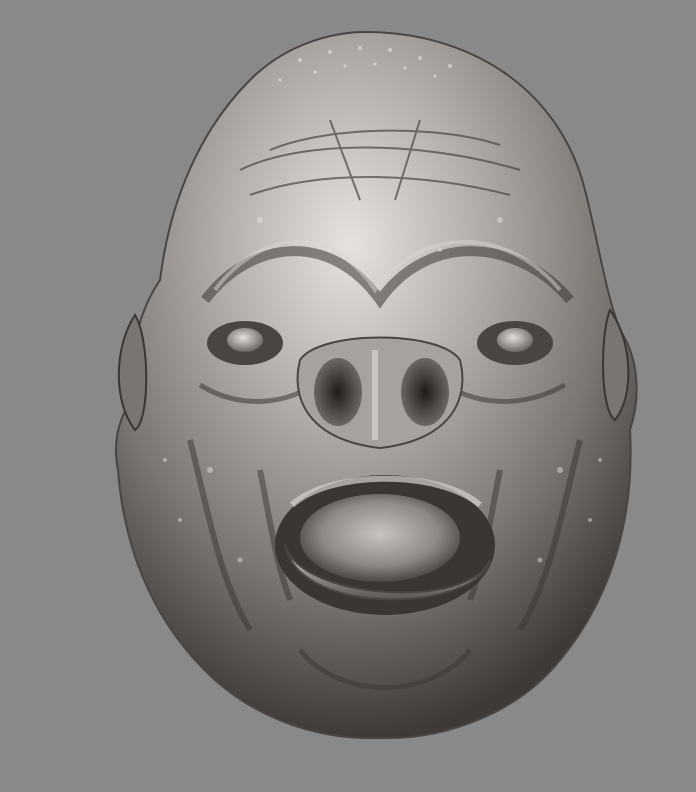 This screenshot has width=696, height=792. What do you see at coordinates (616, 364) in the screenshot?
I see `right-ear` at bounding box center [616, 364].